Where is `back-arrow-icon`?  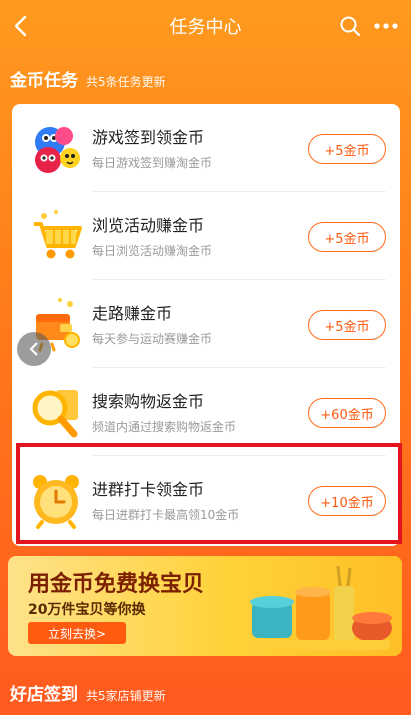
back-arrow-icon is located at coordinates (21, 26).